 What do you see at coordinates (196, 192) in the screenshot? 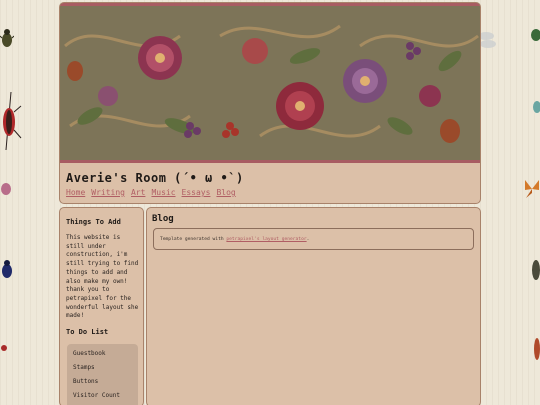
I see `nav-link-essays: Essays` at bounding box center [196, 192].